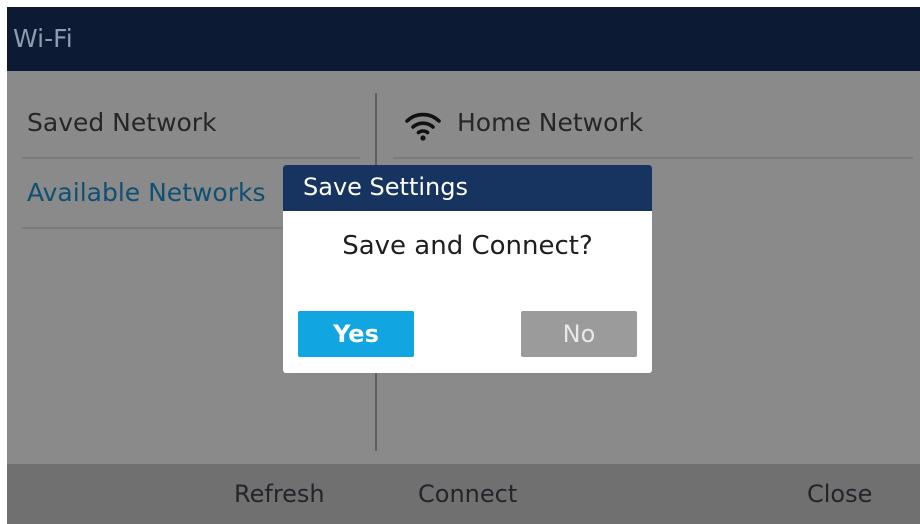  Describe the element at coordinates (43, 38) in the screenshot. I see `page-title: Wi-Fi` at that location.